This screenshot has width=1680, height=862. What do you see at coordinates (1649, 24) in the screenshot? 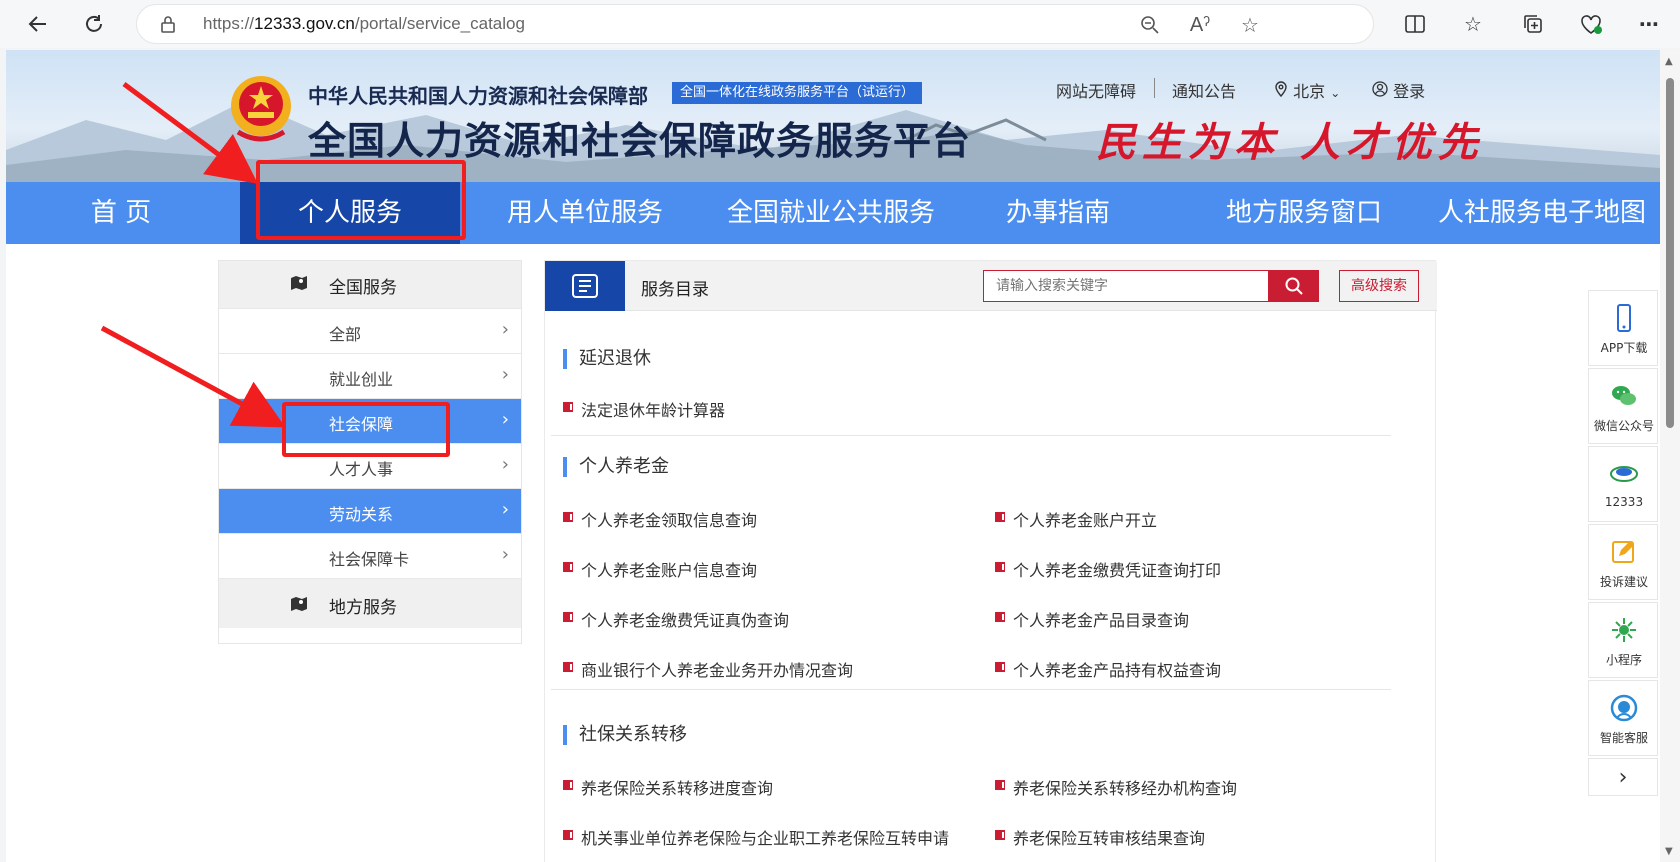
I see `more-options-icon: ⋯` at bounding box center [1649, 24].